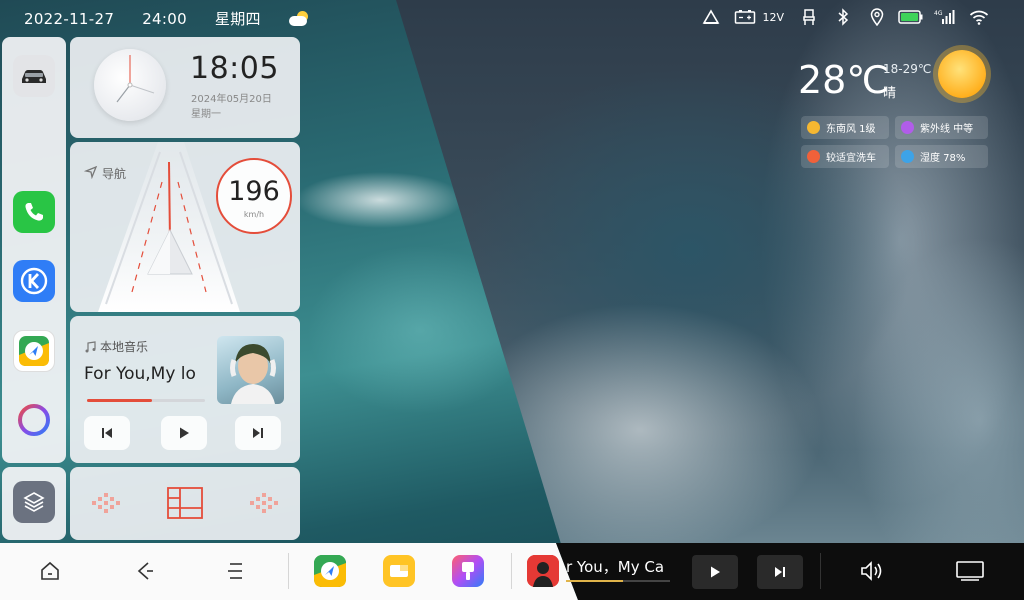  Describe the element at coordinates (890, 93) in the screenshot. I see `weather-condition: 晴` at that location.